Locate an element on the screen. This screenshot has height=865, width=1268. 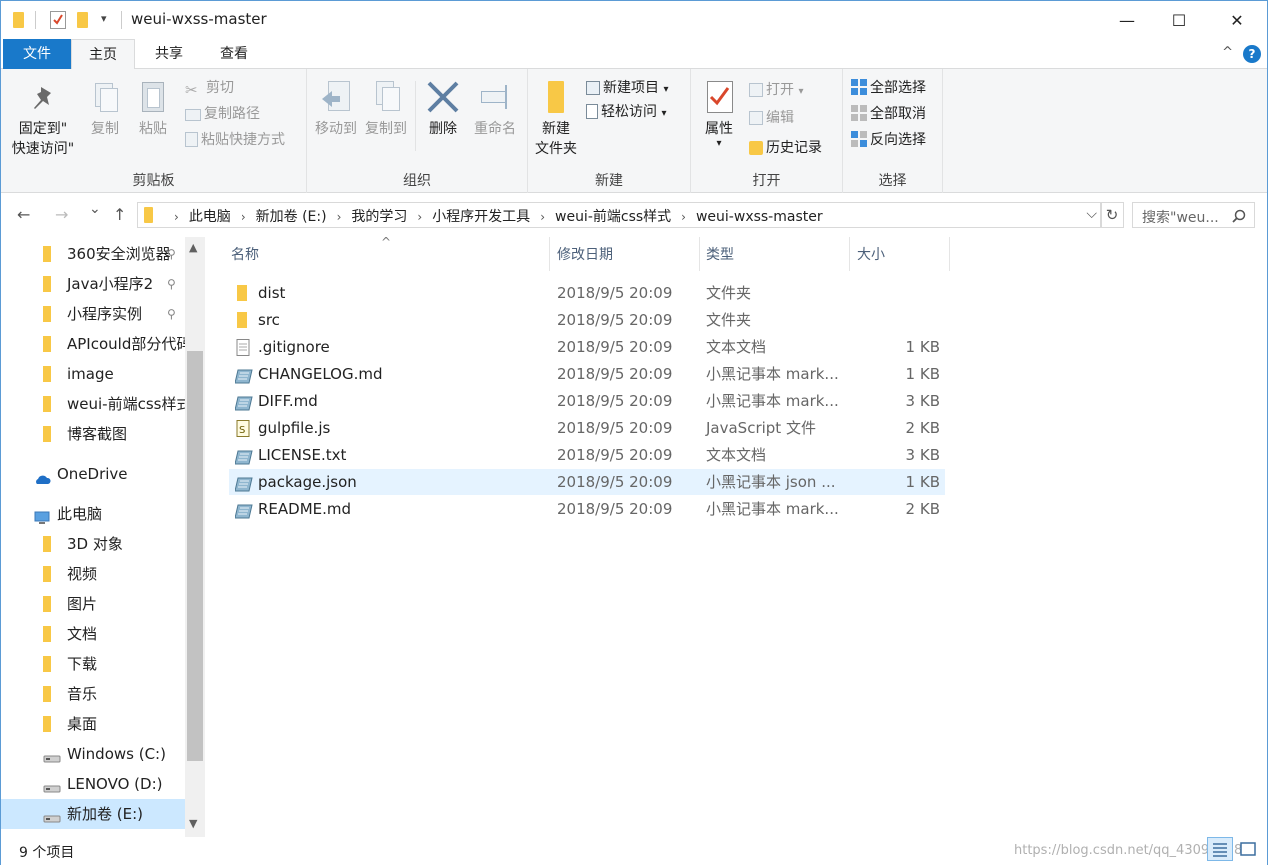
forward-button: → is located at coordinates (61, 214).